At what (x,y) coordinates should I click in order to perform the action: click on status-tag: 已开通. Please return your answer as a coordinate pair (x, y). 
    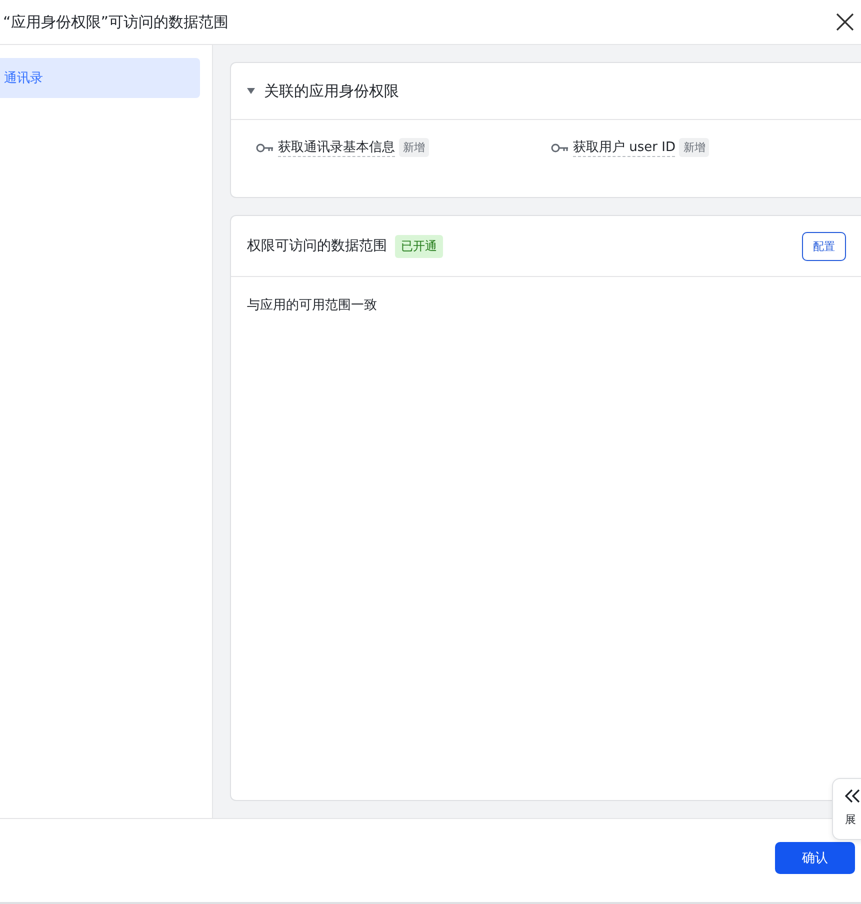
    Looking at the image, I should click on (419, 246).